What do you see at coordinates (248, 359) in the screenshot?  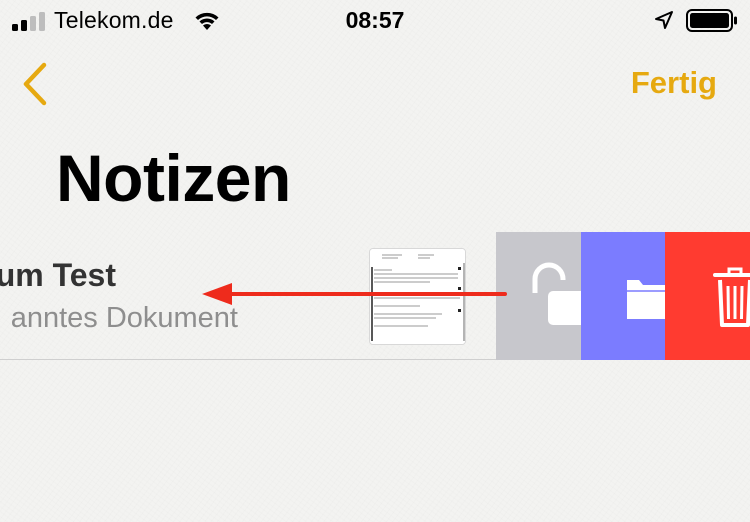 I see `row-divider` at bounding box center [248, 359].